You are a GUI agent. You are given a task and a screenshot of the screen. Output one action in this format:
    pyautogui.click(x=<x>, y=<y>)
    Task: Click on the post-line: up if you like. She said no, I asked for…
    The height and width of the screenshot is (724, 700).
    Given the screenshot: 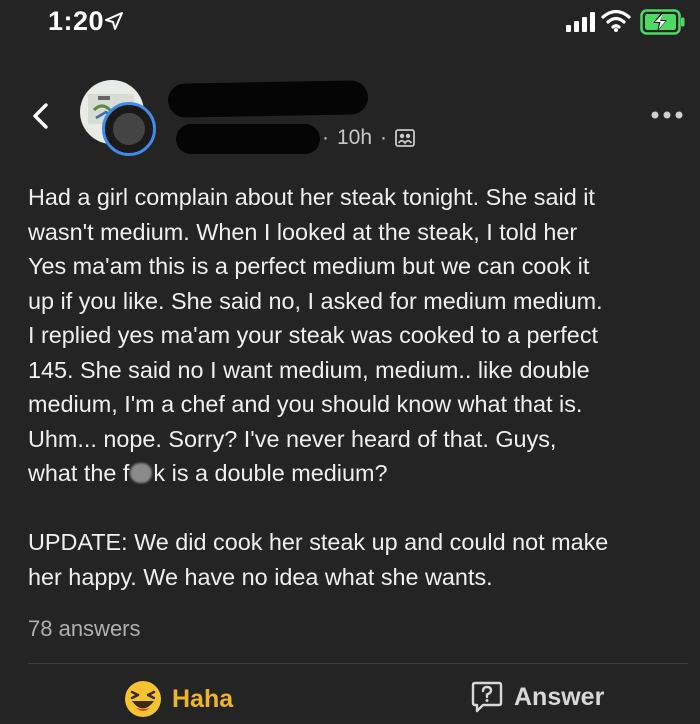 What is the action you would take?
    pyautogui.click(x=315, y=300)
    